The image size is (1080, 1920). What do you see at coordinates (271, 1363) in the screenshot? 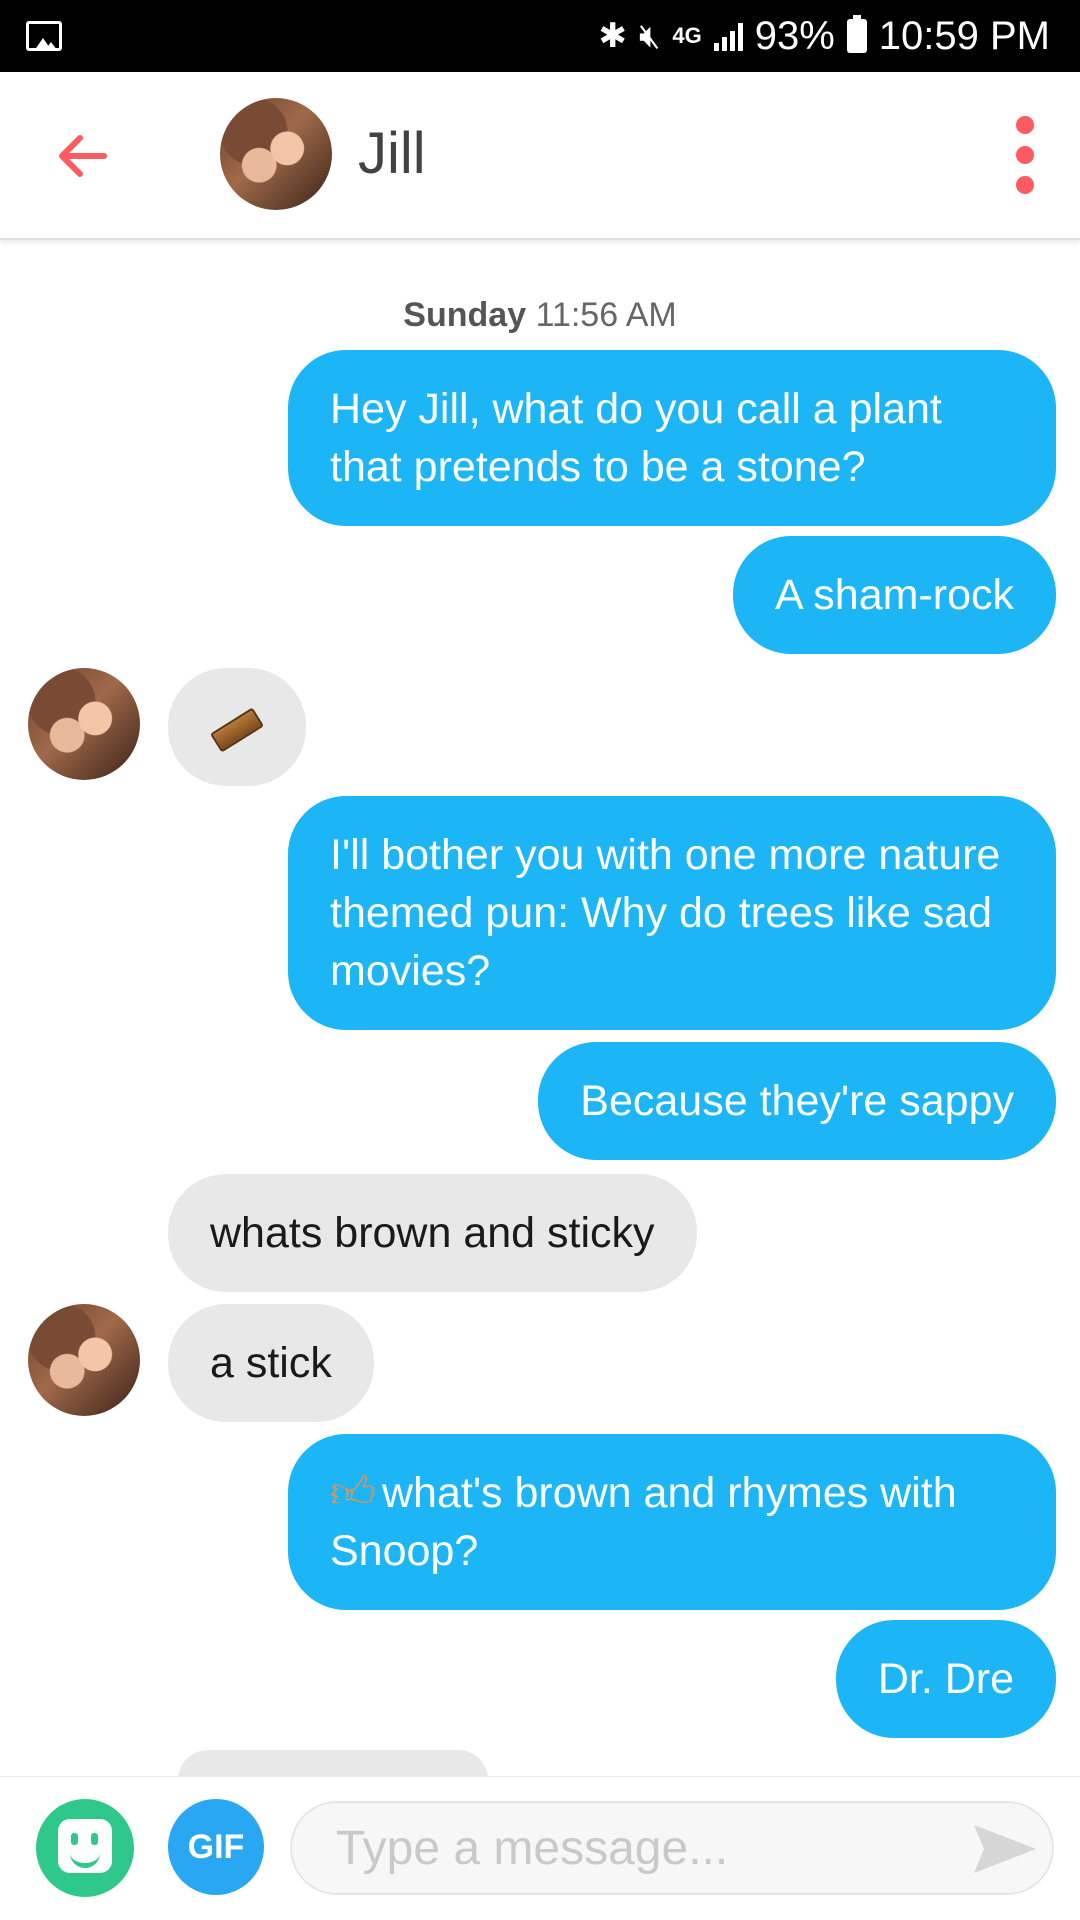
I see `incoming-message: a stick` at bounding box center [271, 1363].